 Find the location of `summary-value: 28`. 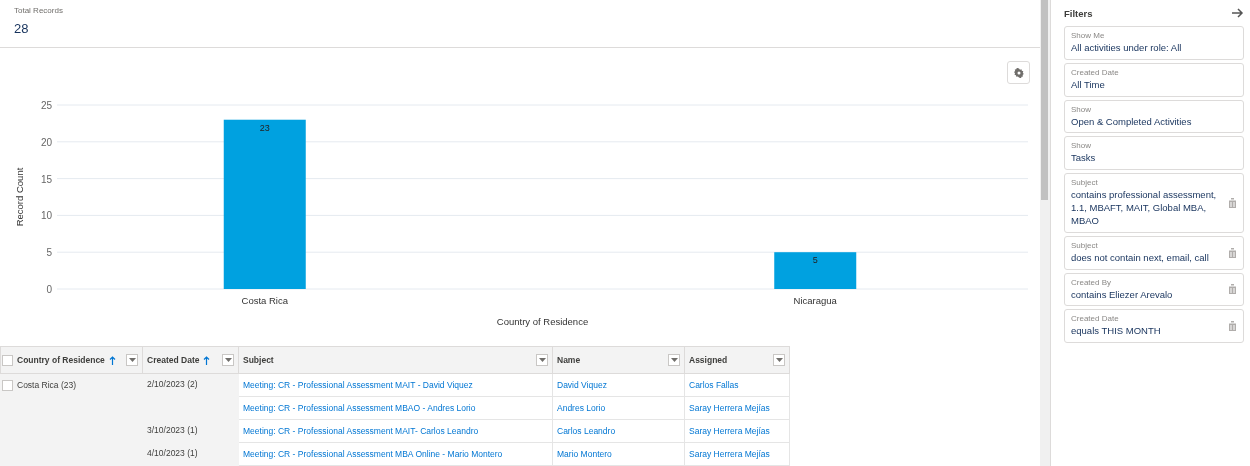

summary-value: 28 is located at coordinates (22, 28).